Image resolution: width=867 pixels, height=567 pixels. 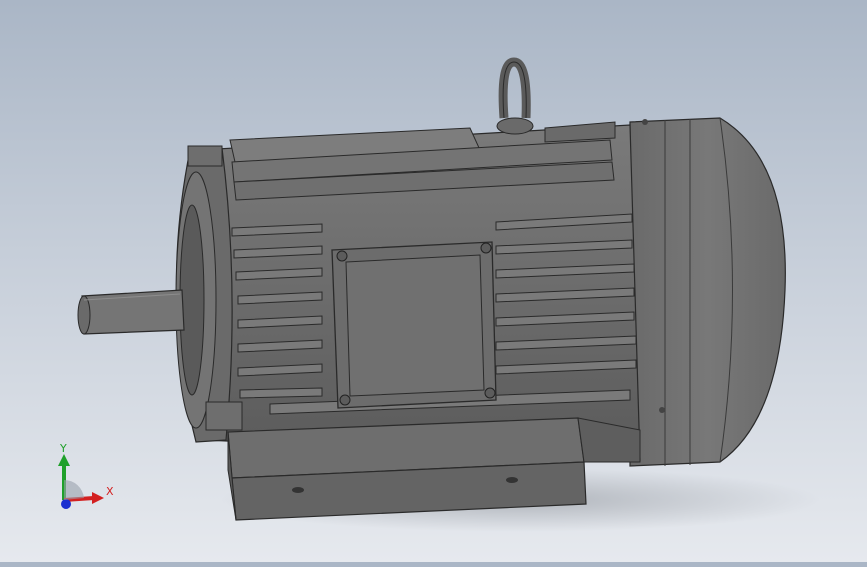 What do you see at coordinates (66, 504) in the screenshot?
I see `z-axis-dot` at bounding box center [66, 504].